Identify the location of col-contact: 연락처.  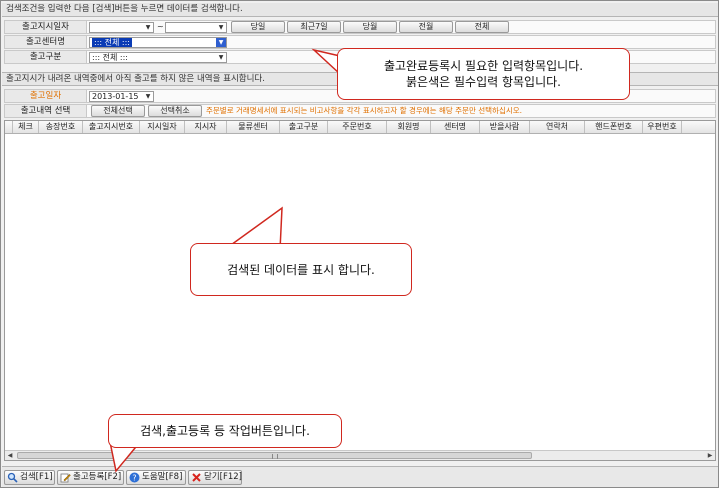
(557, 127).